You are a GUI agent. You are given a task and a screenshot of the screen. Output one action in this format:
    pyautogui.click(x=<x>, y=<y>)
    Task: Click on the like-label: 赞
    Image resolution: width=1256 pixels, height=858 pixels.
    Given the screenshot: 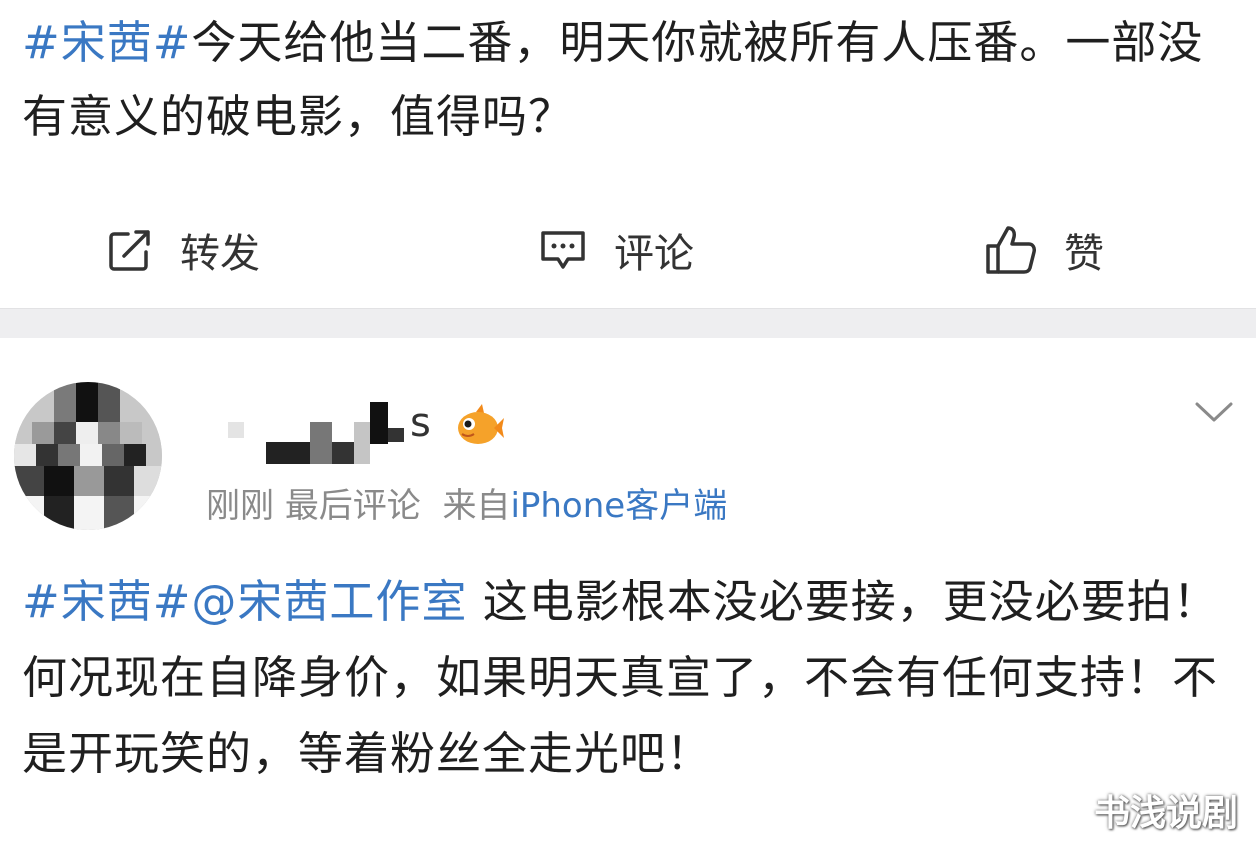 What is the action you would take?
    pyautogui.click(x=1084, y=254)
    